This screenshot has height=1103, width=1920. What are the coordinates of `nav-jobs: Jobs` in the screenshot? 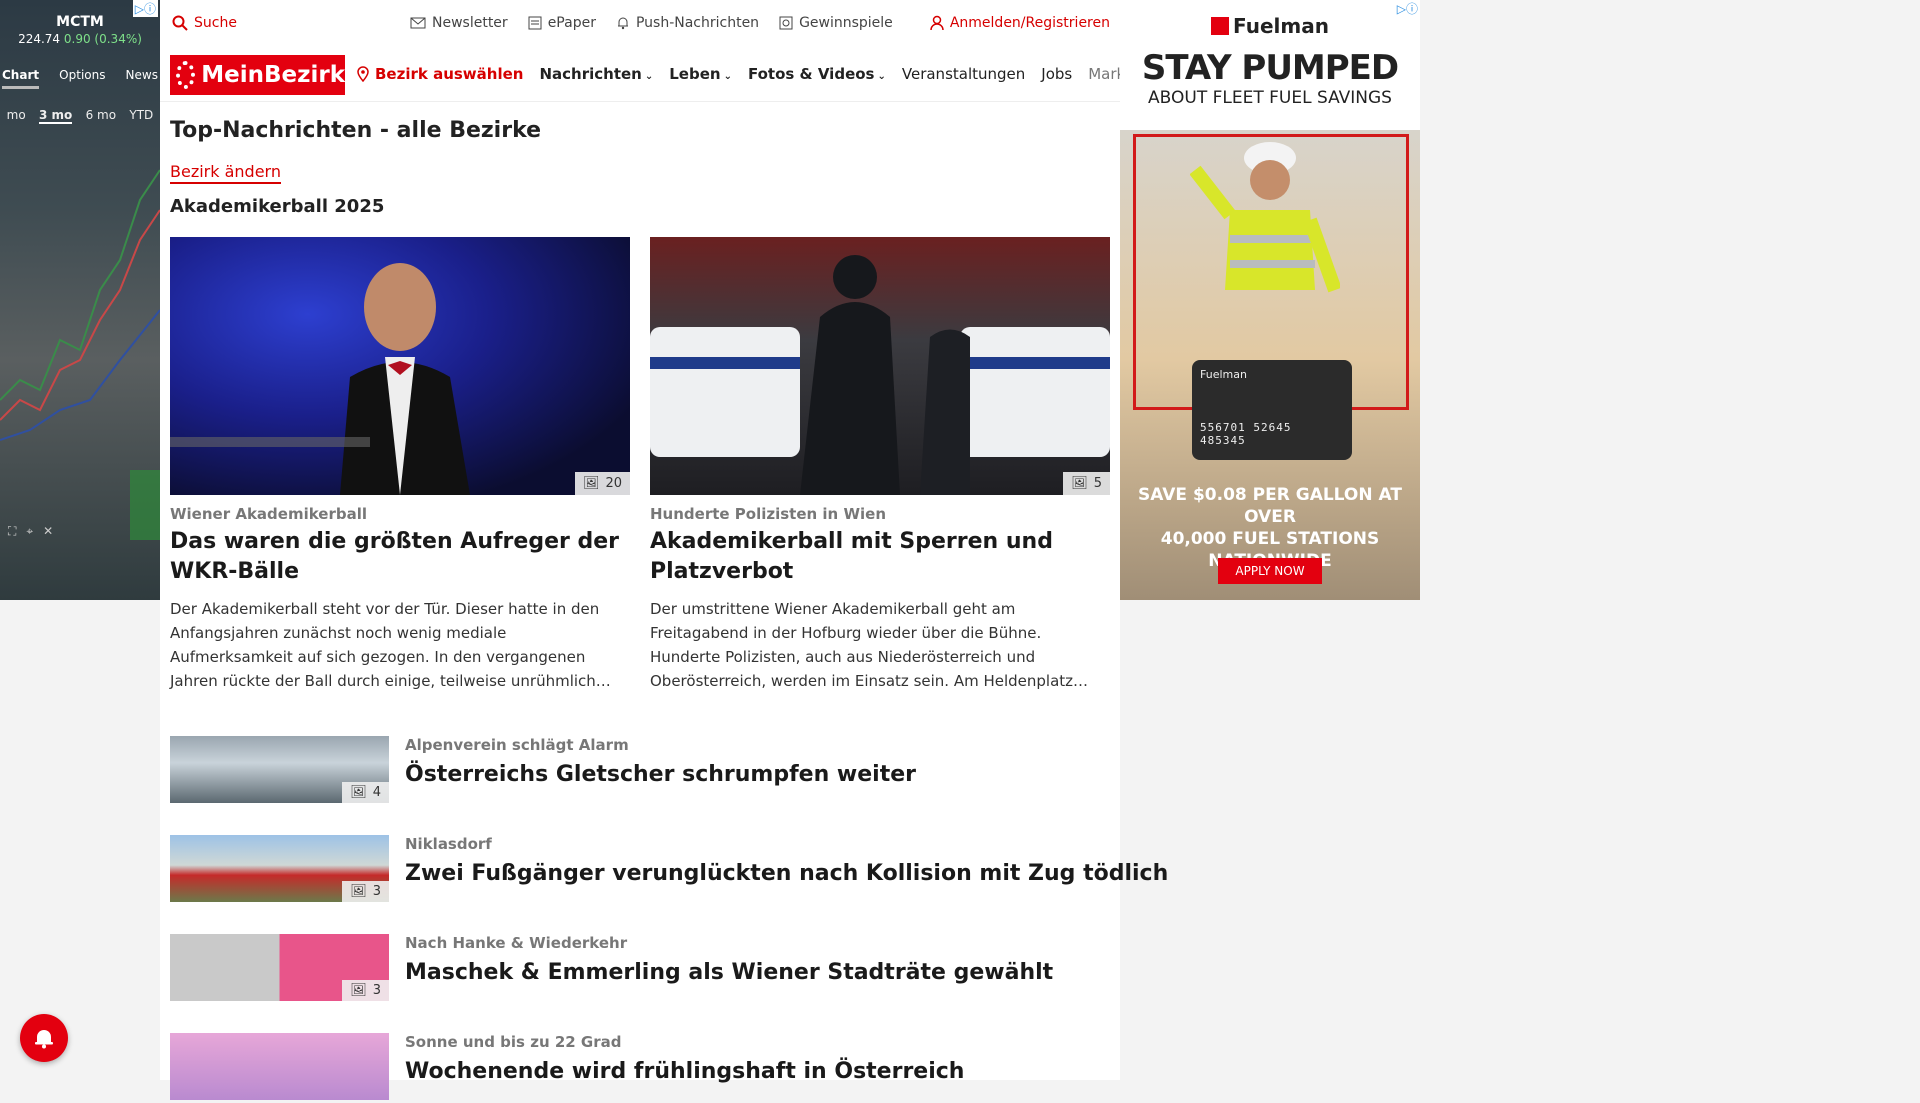 It's located at (1056, 74).